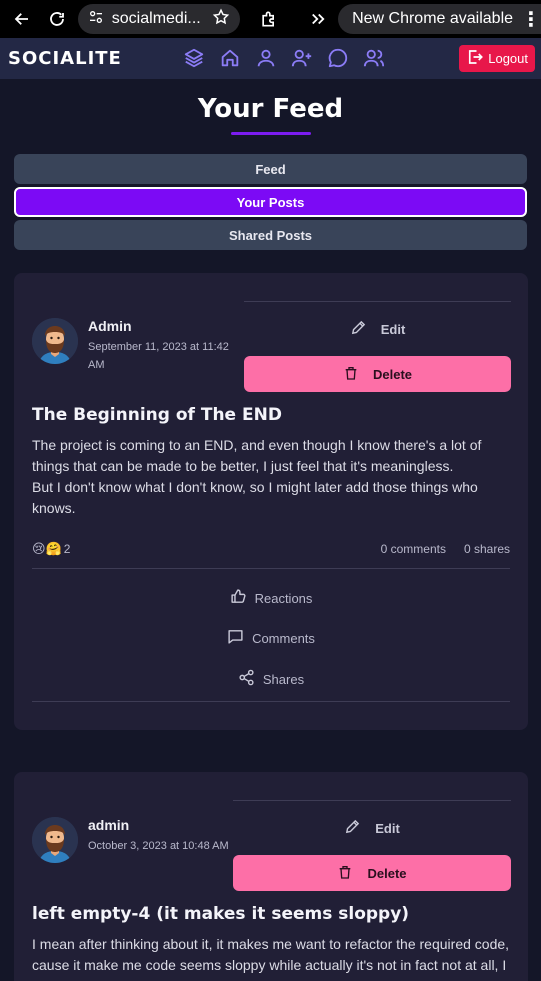 The image size is (541, 981). Describe the element at coordinates (57, 19) in the screenshot. I see `reload-icon` at that location.